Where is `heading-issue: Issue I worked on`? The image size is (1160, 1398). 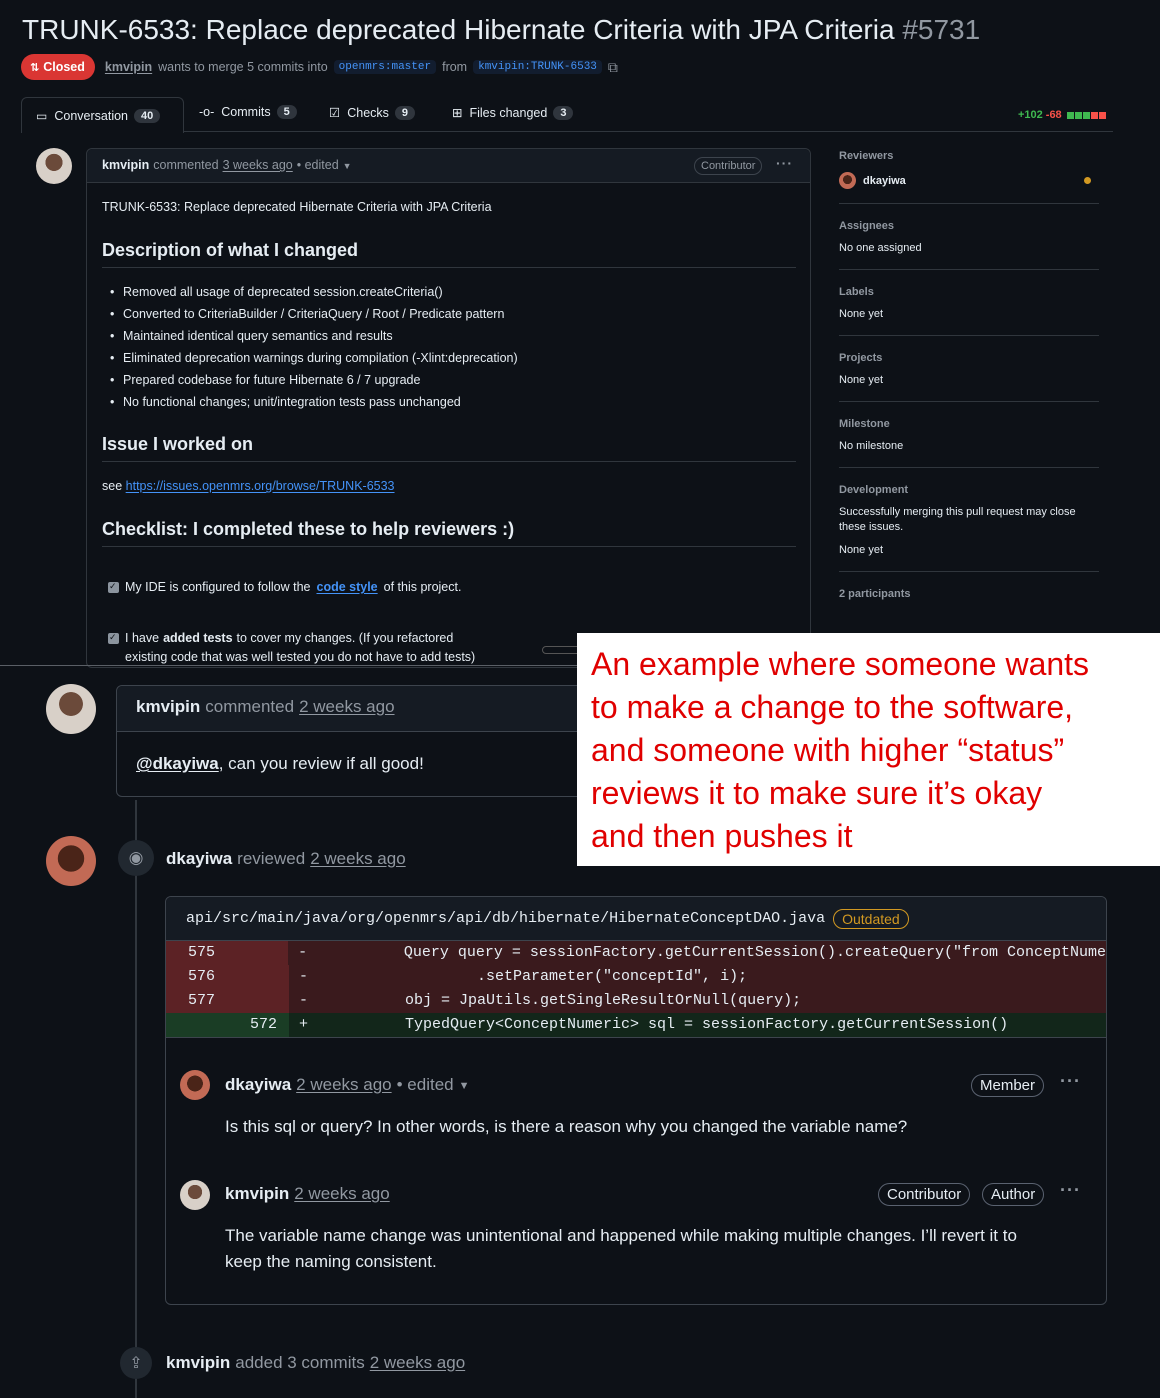
heading-issue: Issue I worked on is located at coordinates (449, 448).